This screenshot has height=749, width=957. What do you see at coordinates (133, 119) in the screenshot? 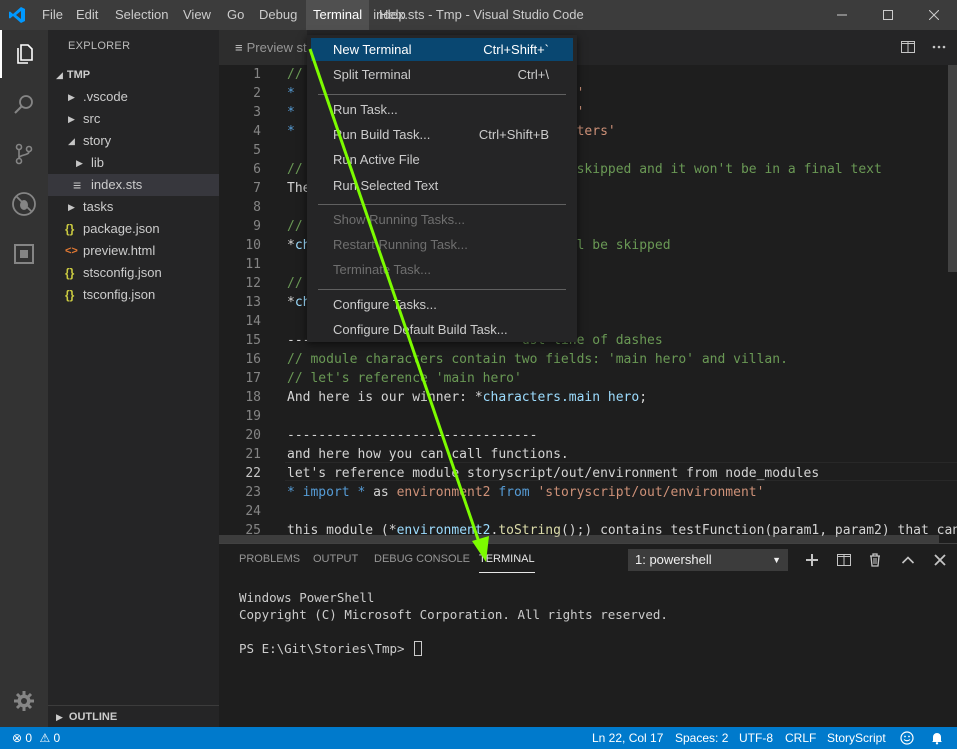
I see `tree-item-src: ▶ src` at bounding box center [133, 119].